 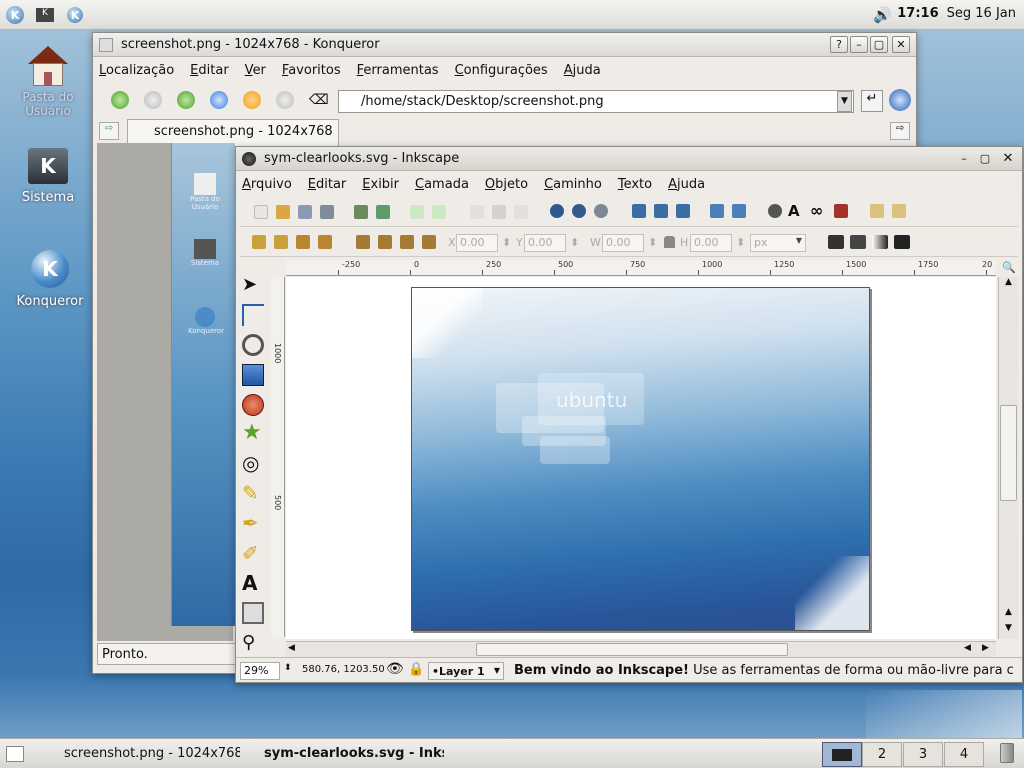 I want to click on lock-icon, so click(x=669, y=242).